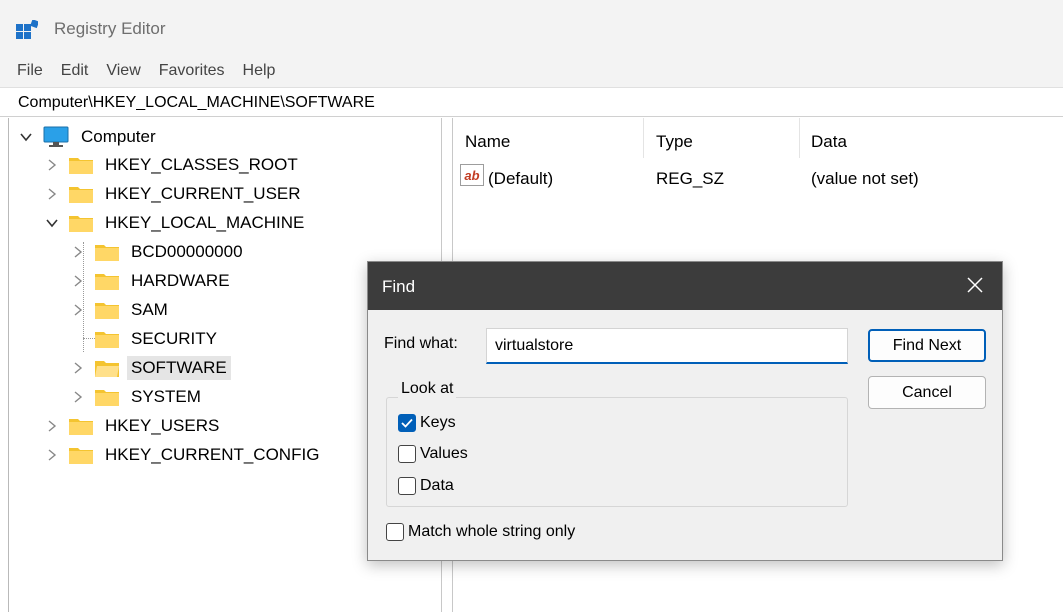 The width and height of the screenshot is (1063, 612). Describe the element at coordinates (674, 142) in the screenshot. I see `column-header-type: Type` at that location.